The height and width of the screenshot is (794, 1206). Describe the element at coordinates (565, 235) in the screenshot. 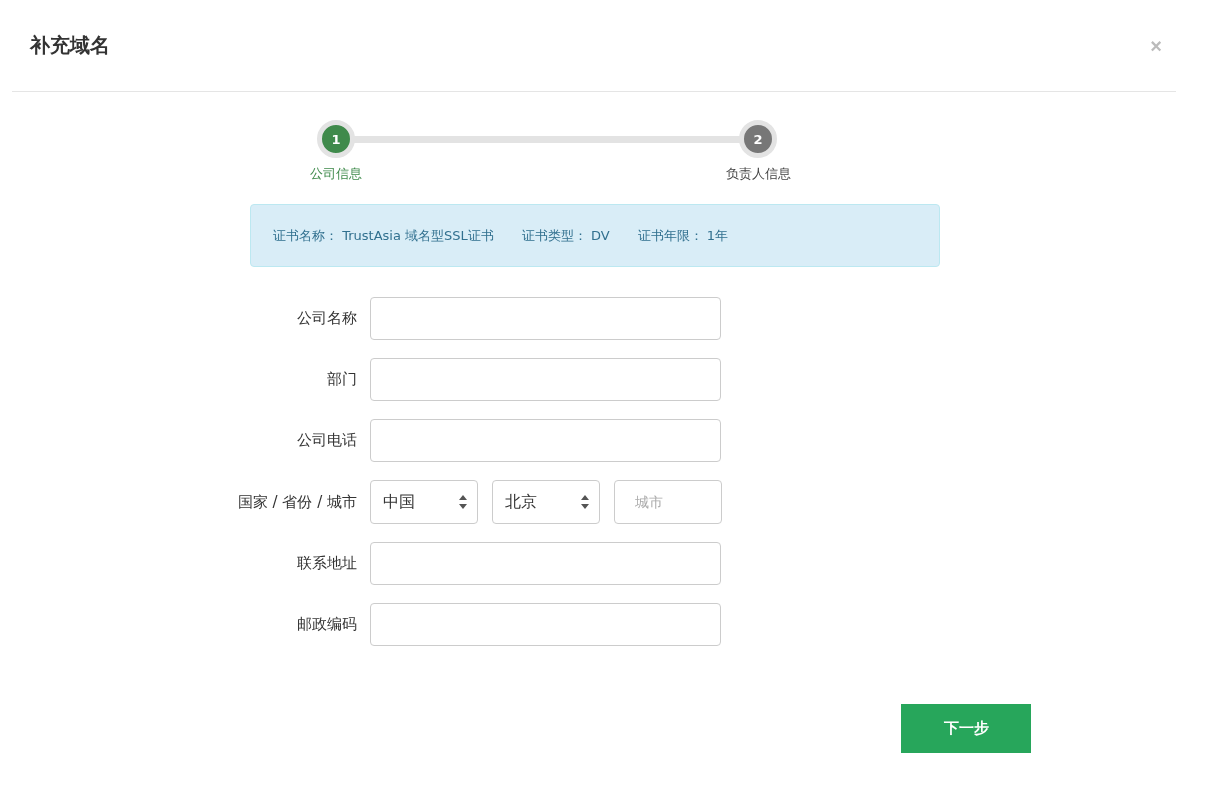

I see `certificate-info-text: 证书类型： DV` at that location.